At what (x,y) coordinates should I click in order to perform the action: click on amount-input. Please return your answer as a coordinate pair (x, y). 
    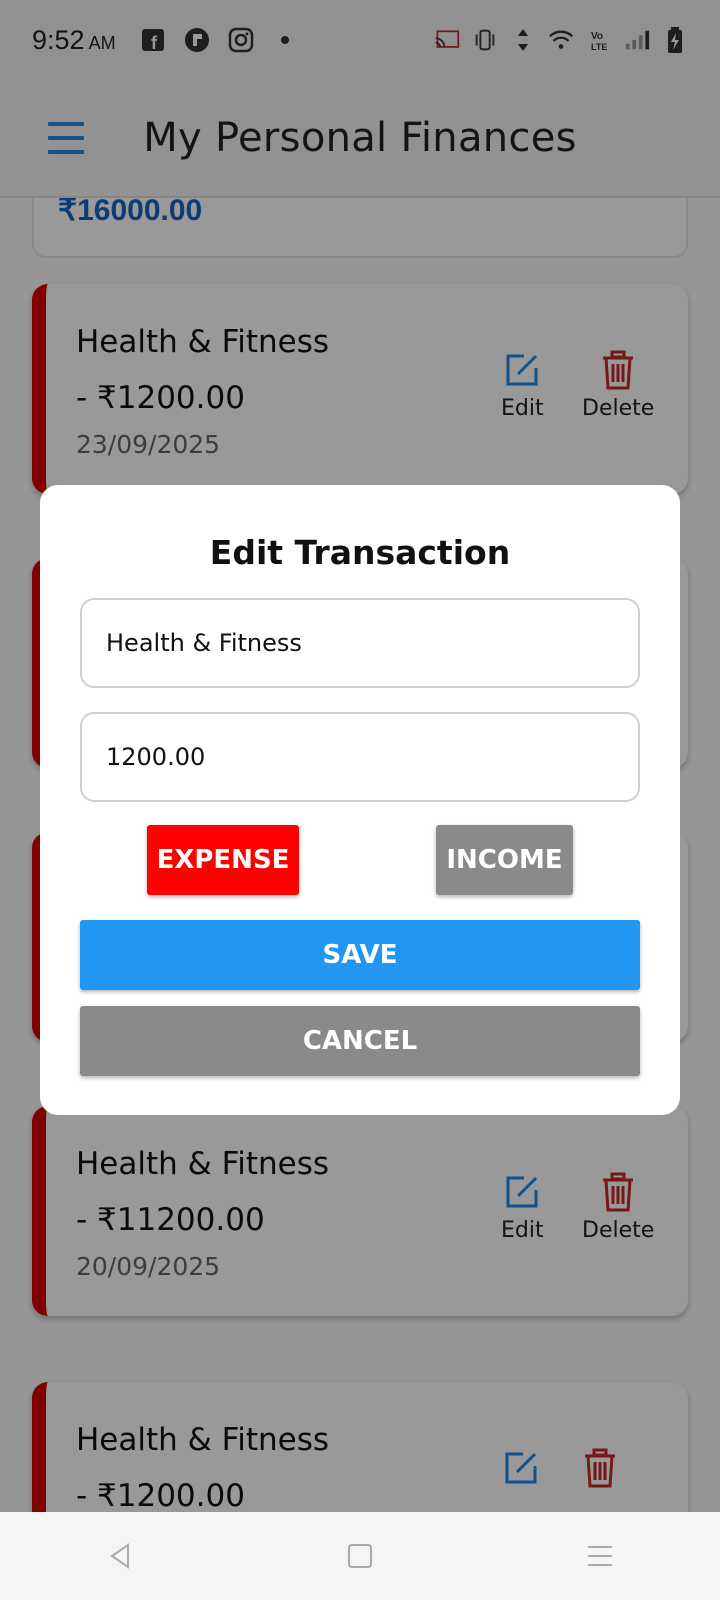
    Looking at the image, I should click on (360, 757).